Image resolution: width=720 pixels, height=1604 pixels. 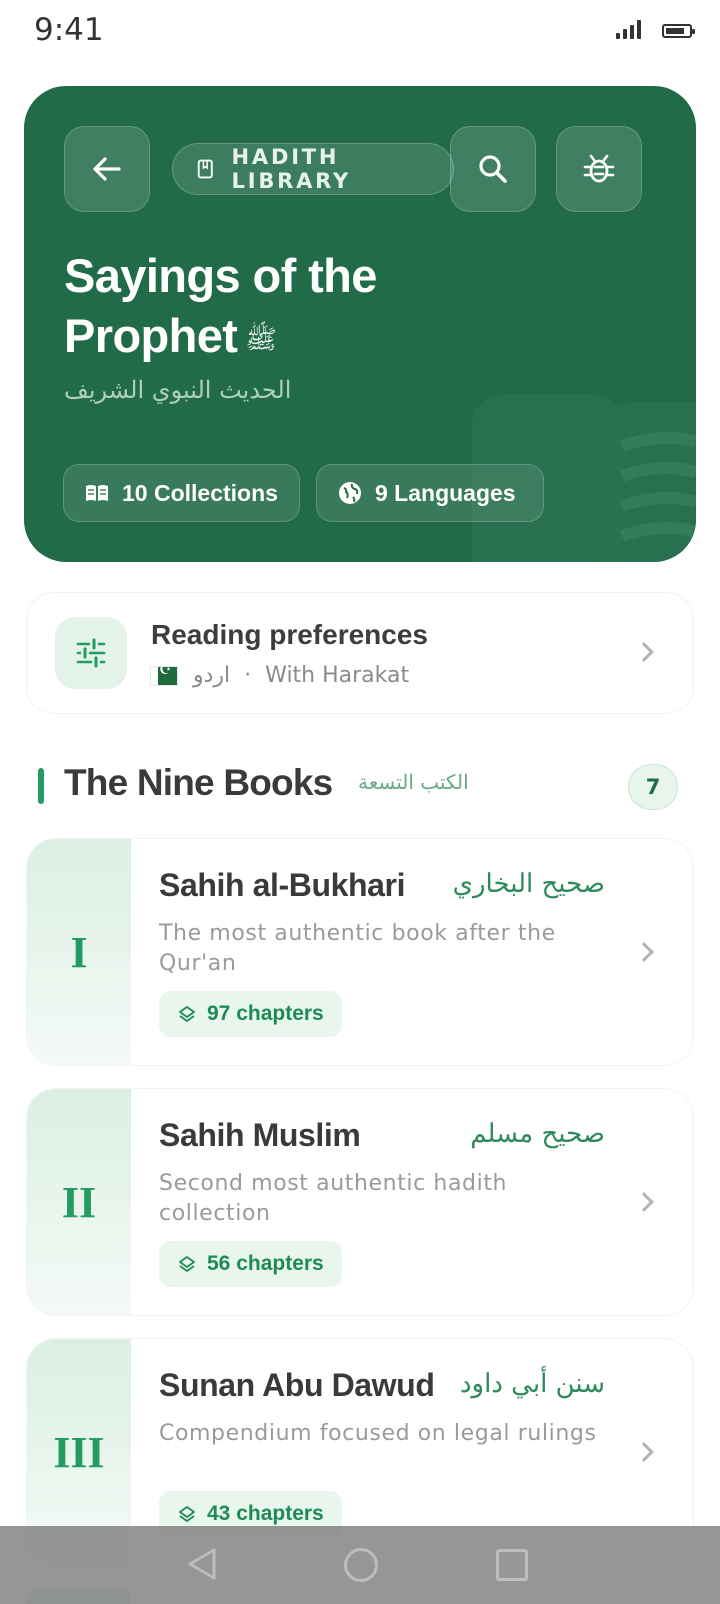 I want to click on hadith-library-badge: HADITH LIBRARY, so click(x=313, y=169).